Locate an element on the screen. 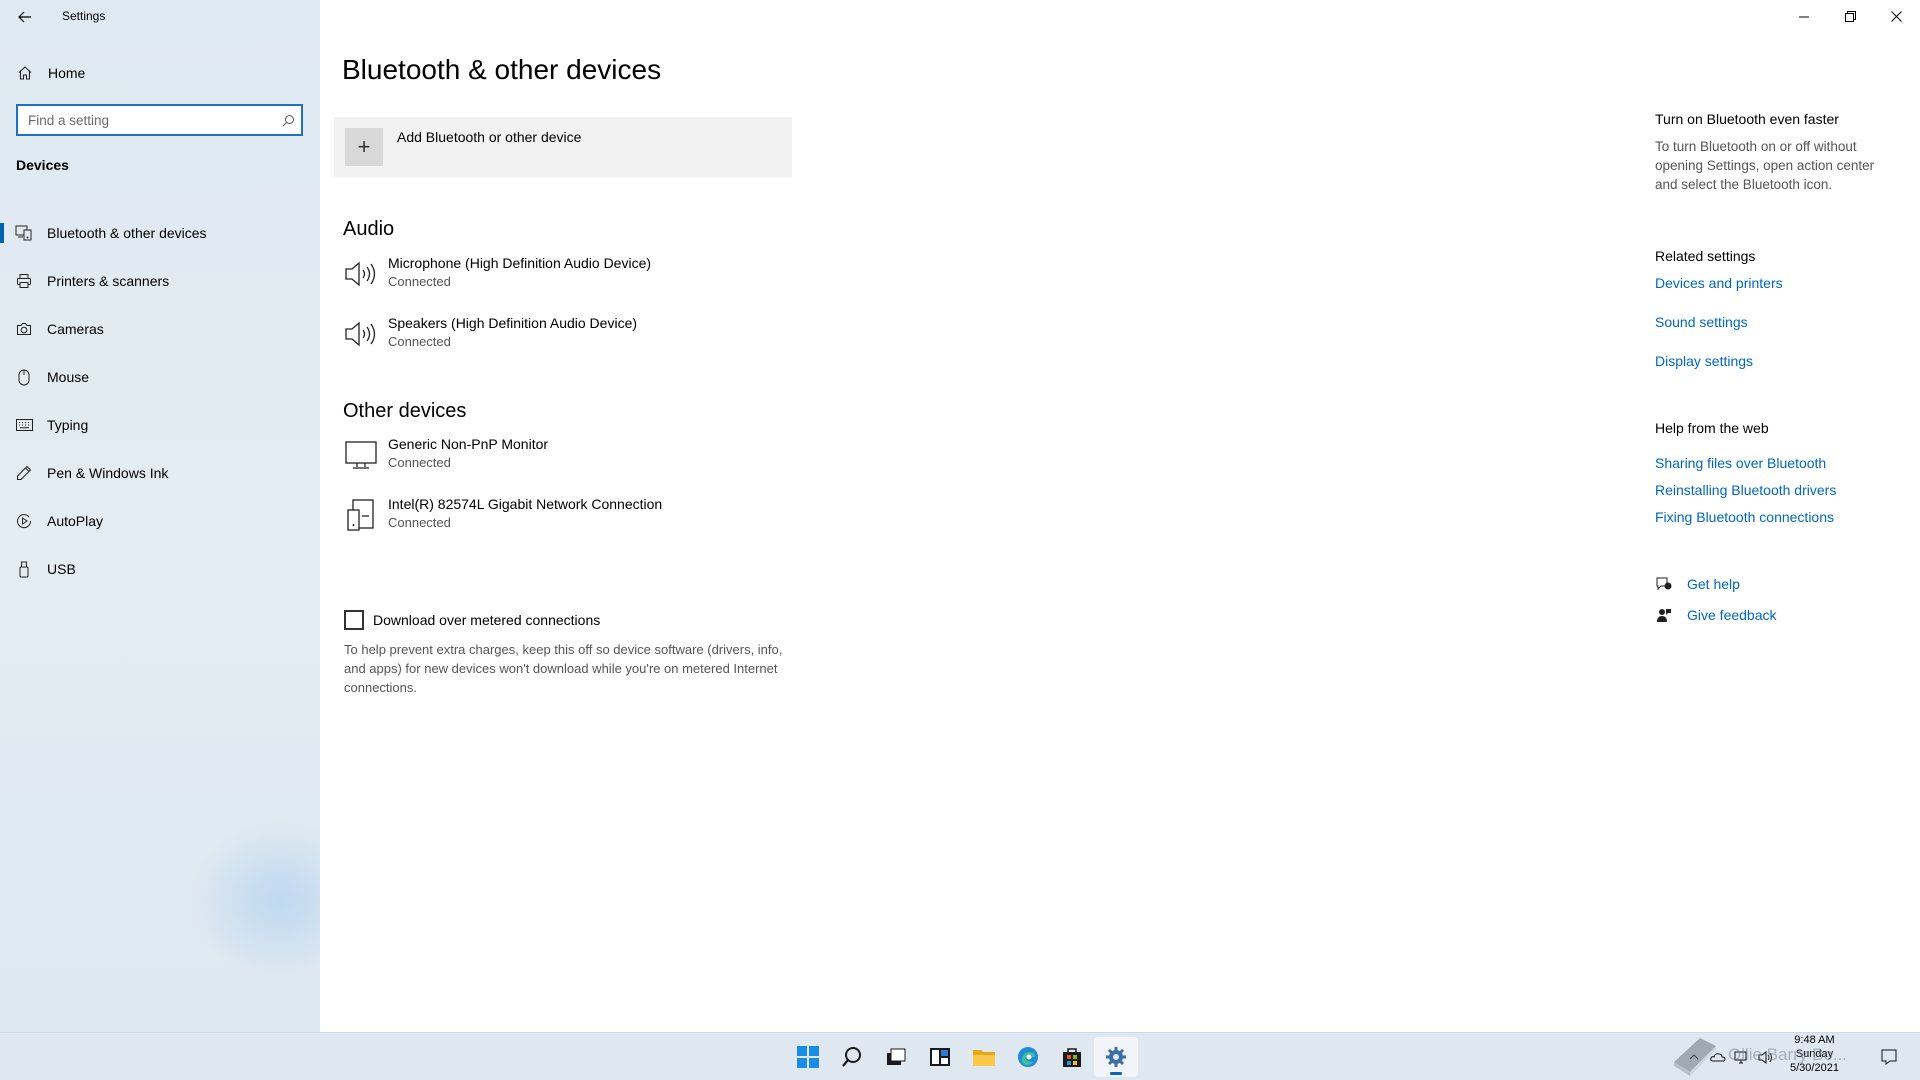 The image size is (1920, 1080). sidebar-item-label: Pen & Windows Ink is located at coordinates (108, 473).